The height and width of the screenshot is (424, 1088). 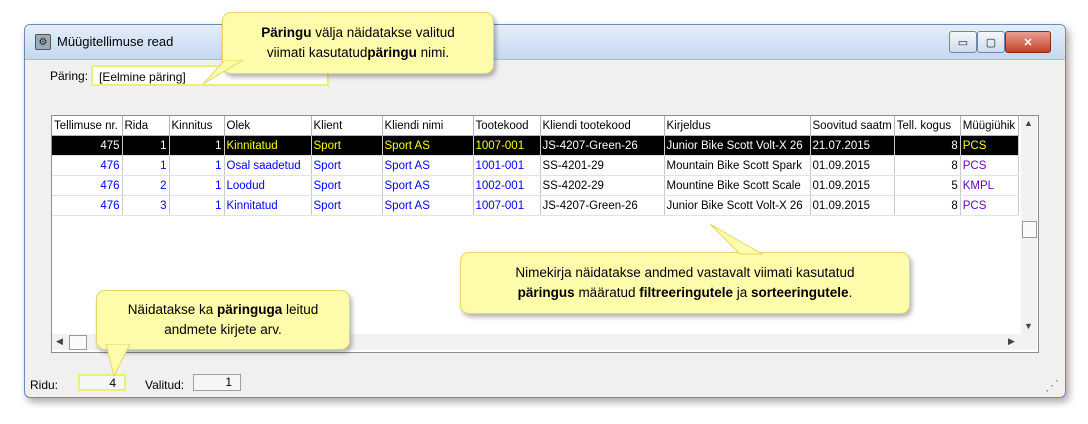 What do you see at coordinates (737, 126) in the screenshot?
I see `column-header: Kirjeldus` at bounding box center [737, 126].